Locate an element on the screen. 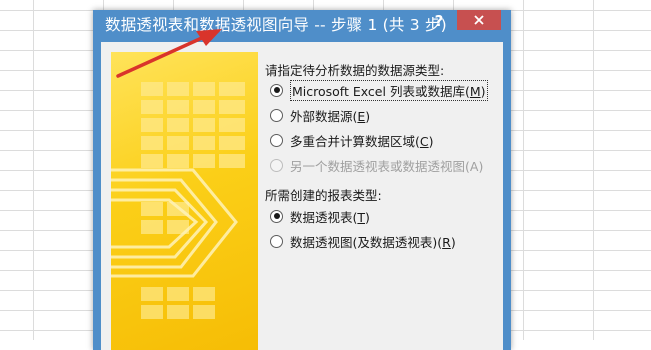  option-another-pivot-label: 另一个数据透视表或数据透视图(A) is located at coordinates (387, 166).